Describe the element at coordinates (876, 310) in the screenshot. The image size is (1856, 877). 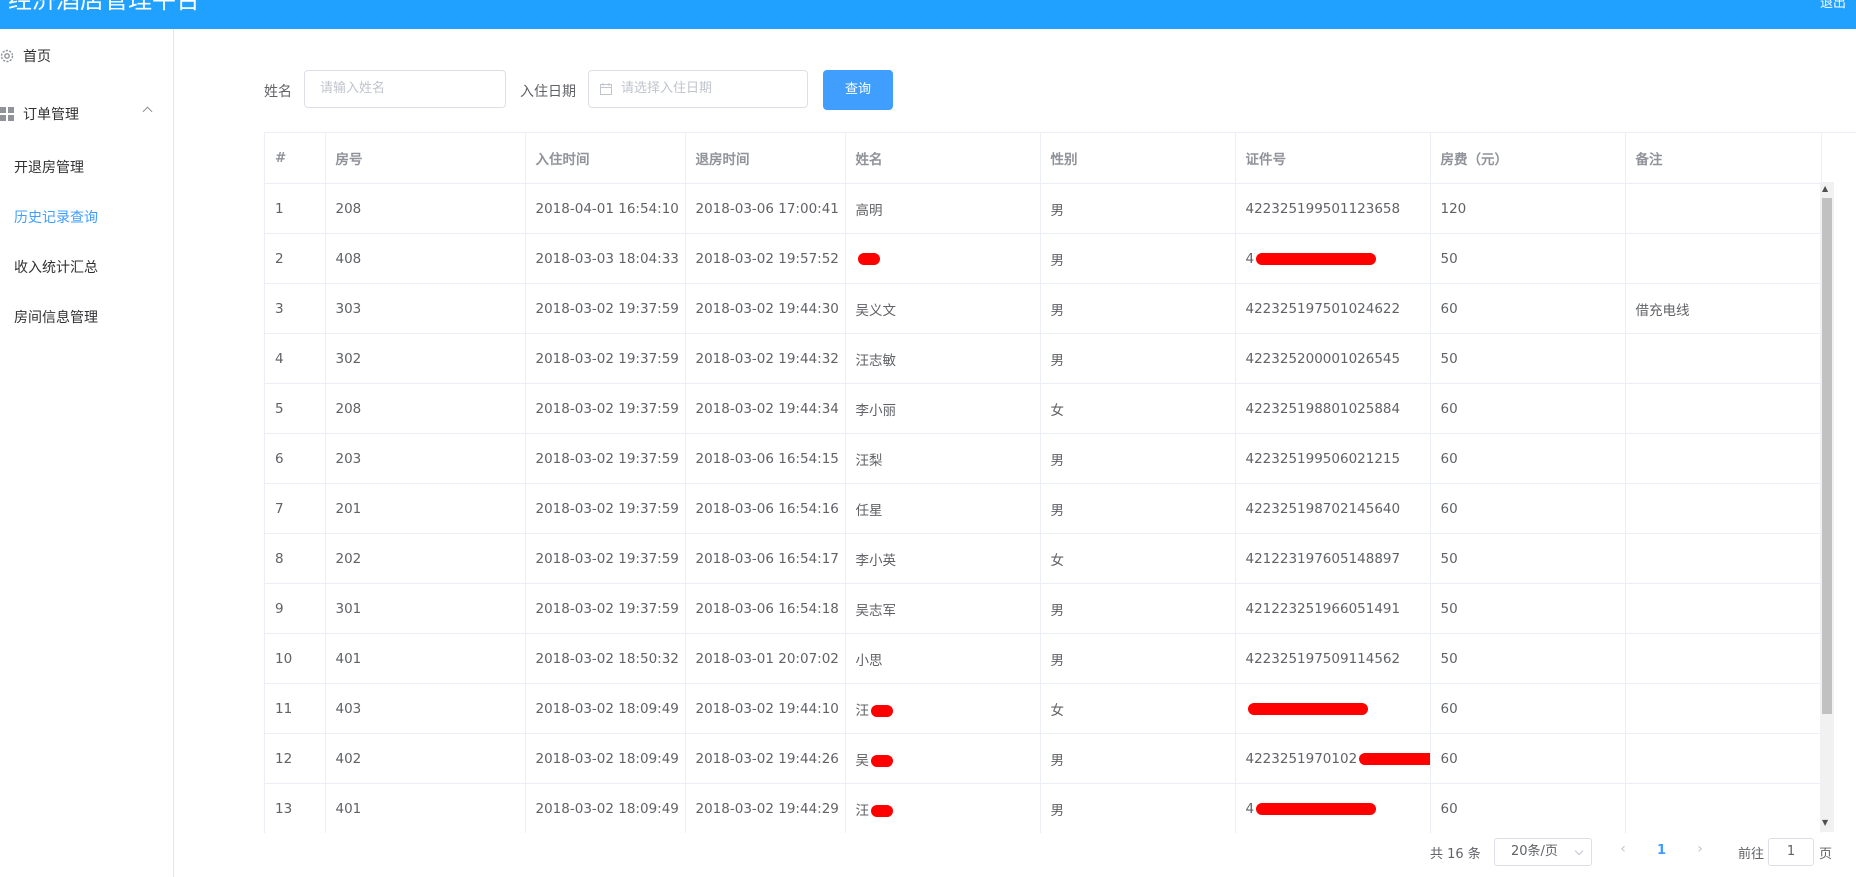
I see `cell-text: 吴义文` at that location.